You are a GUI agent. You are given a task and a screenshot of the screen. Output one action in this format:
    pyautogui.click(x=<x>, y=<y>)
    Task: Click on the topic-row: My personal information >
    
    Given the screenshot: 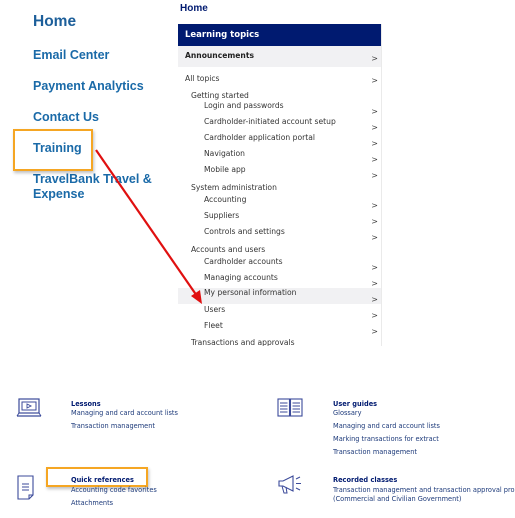 What is the action you would take?
    pyautogui.click(x=279, y=296)
    